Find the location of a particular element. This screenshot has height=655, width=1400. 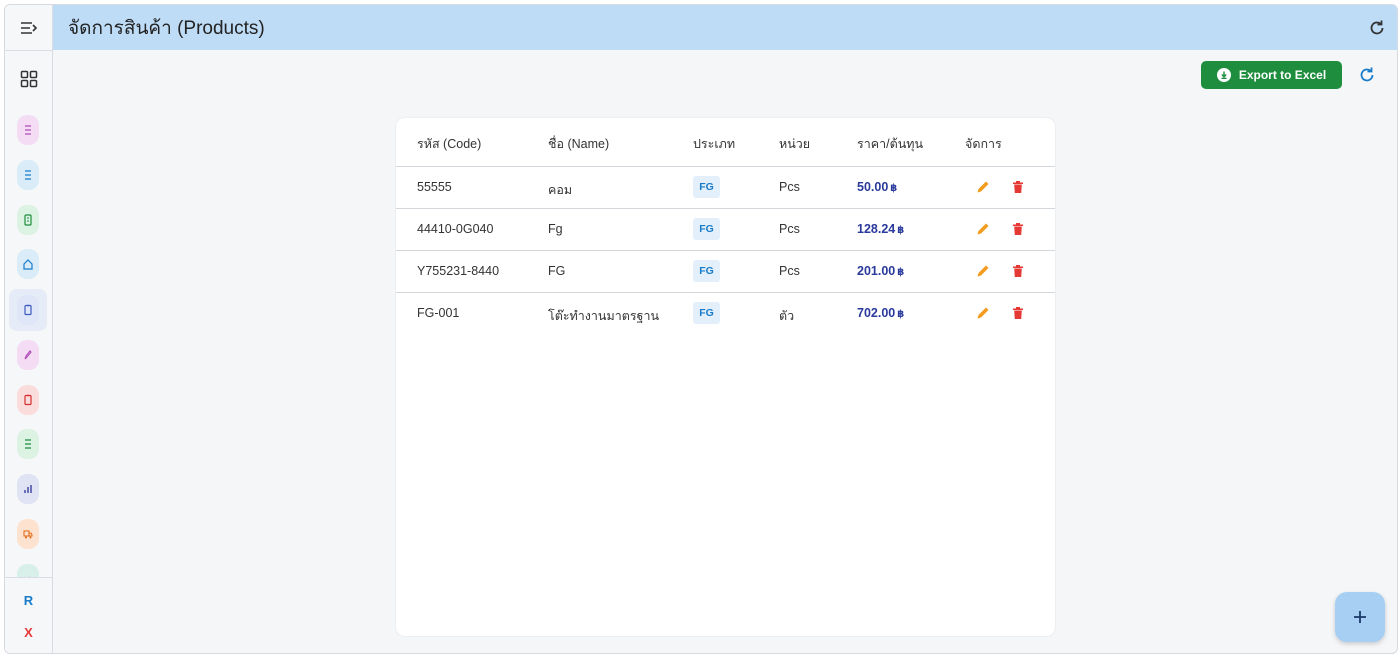

plus-icon is located at coordinates (1360, 617).